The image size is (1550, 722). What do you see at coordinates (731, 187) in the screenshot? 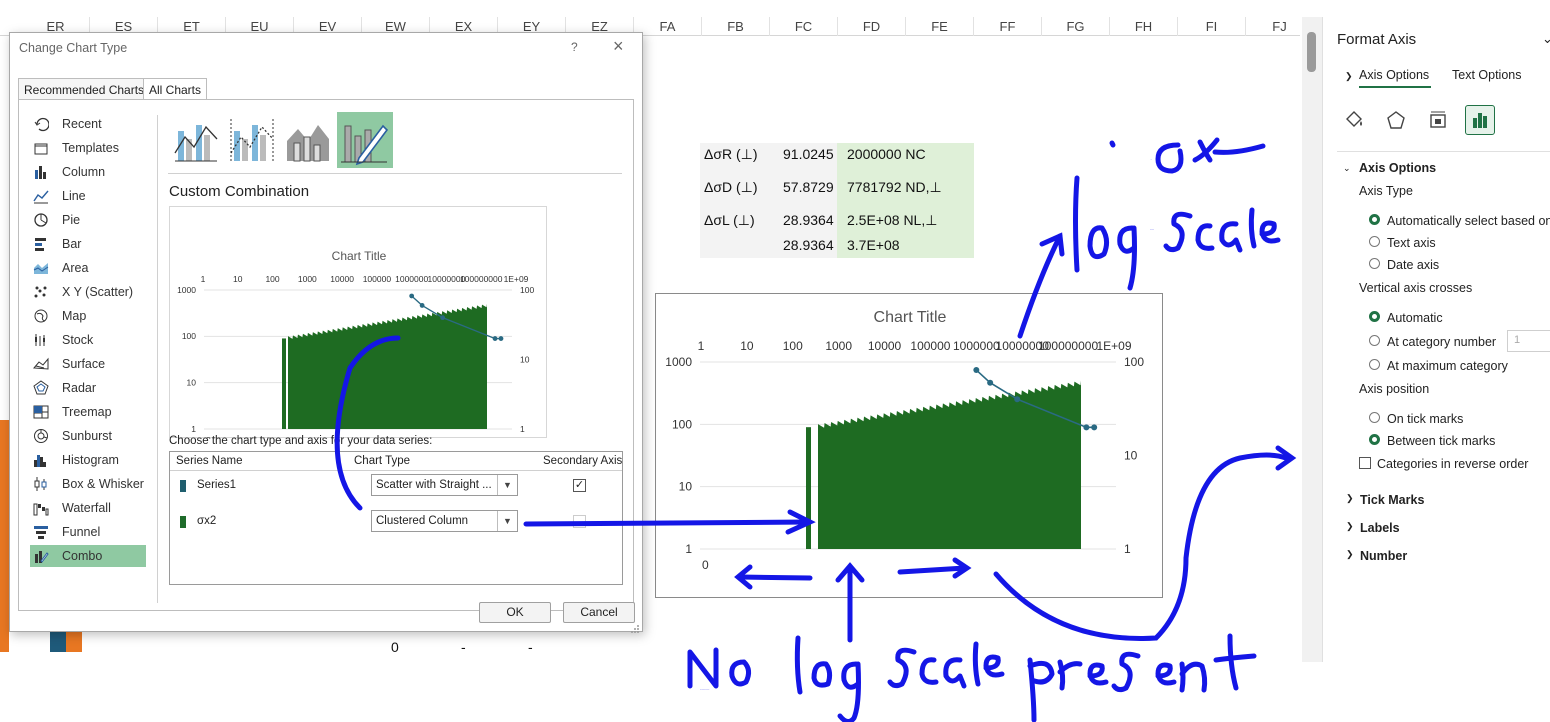
I see `table-label-cell: ΔσD (⊥)` at bounding box center [731, 187].